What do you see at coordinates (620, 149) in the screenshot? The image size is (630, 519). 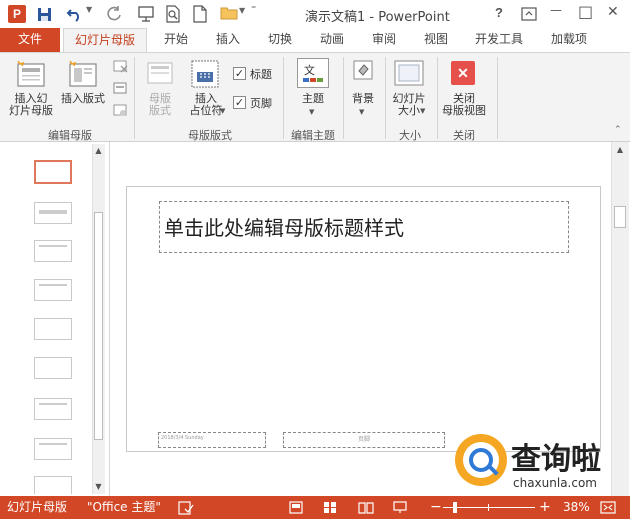 I see `editor-scroll-up-icon: ▲` at bounding box center [620, 149].